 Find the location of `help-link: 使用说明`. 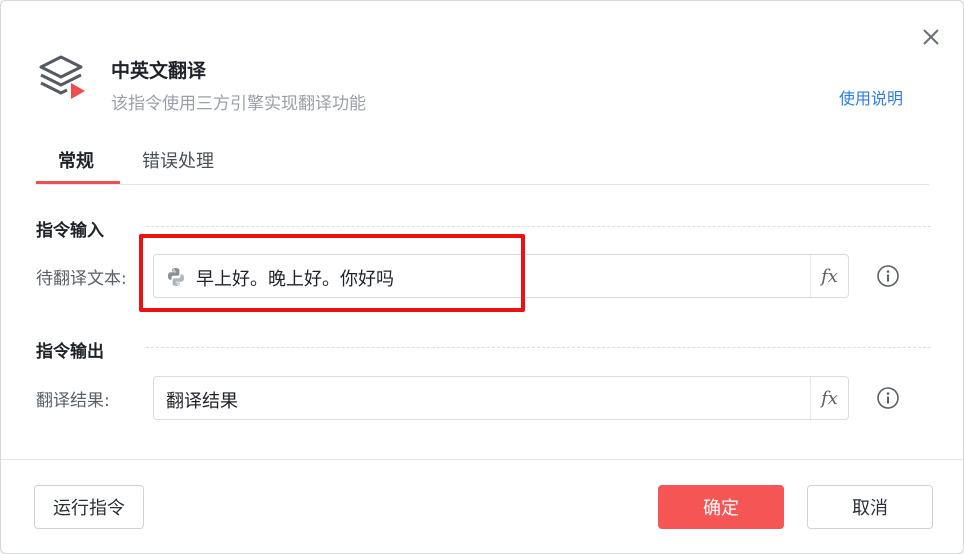

help-link: 使用说明 is located at coordinates (871, 97).